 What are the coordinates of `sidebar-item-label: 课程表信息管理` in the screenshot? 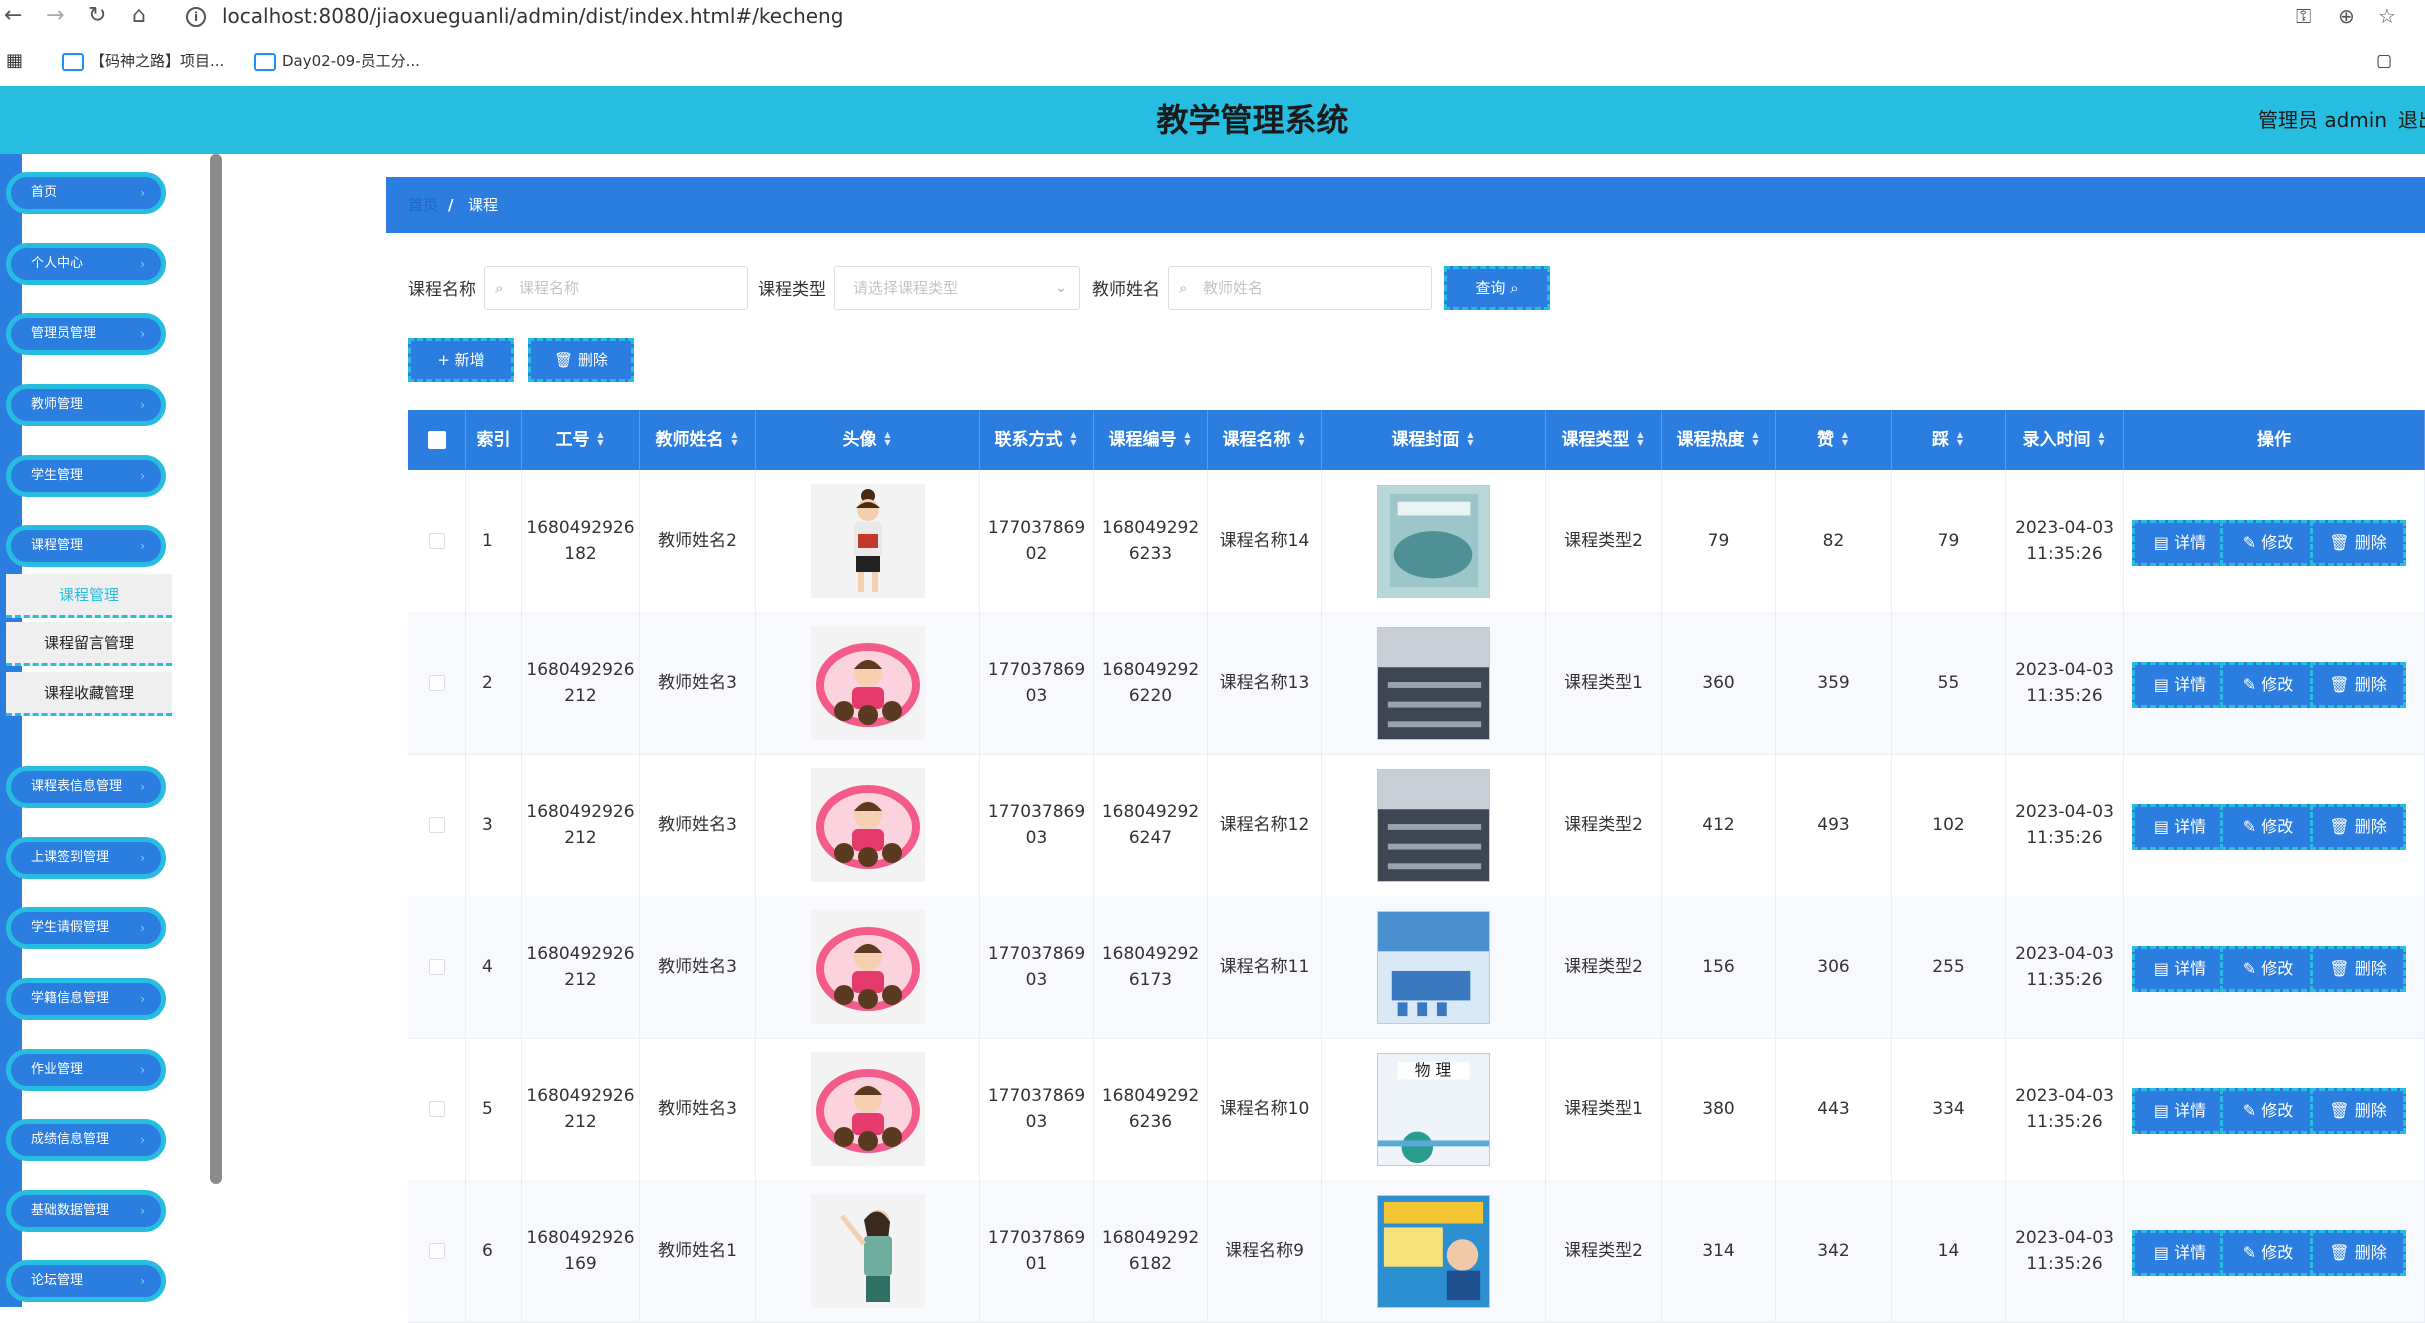 It's located at (77, 786).